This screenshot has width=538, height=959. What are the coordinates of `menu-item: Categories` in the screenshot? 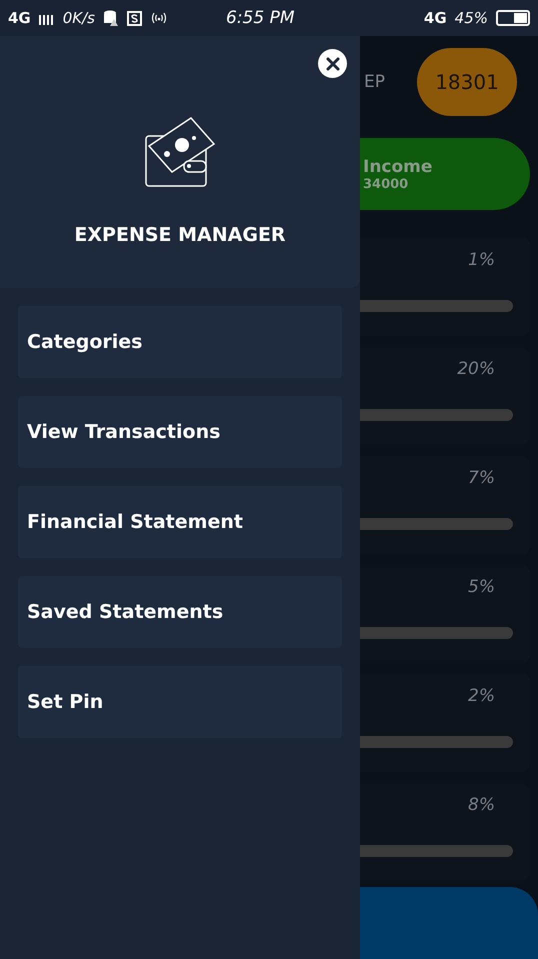 It's located at (180, 342).